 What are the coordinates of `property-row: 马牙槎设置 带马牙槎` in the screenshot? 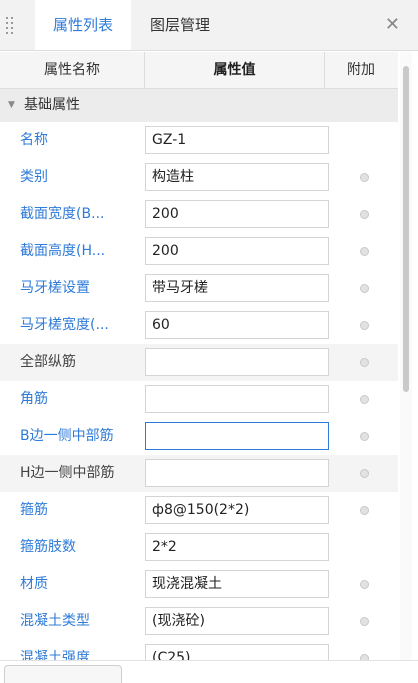 It's located at (199, 288).